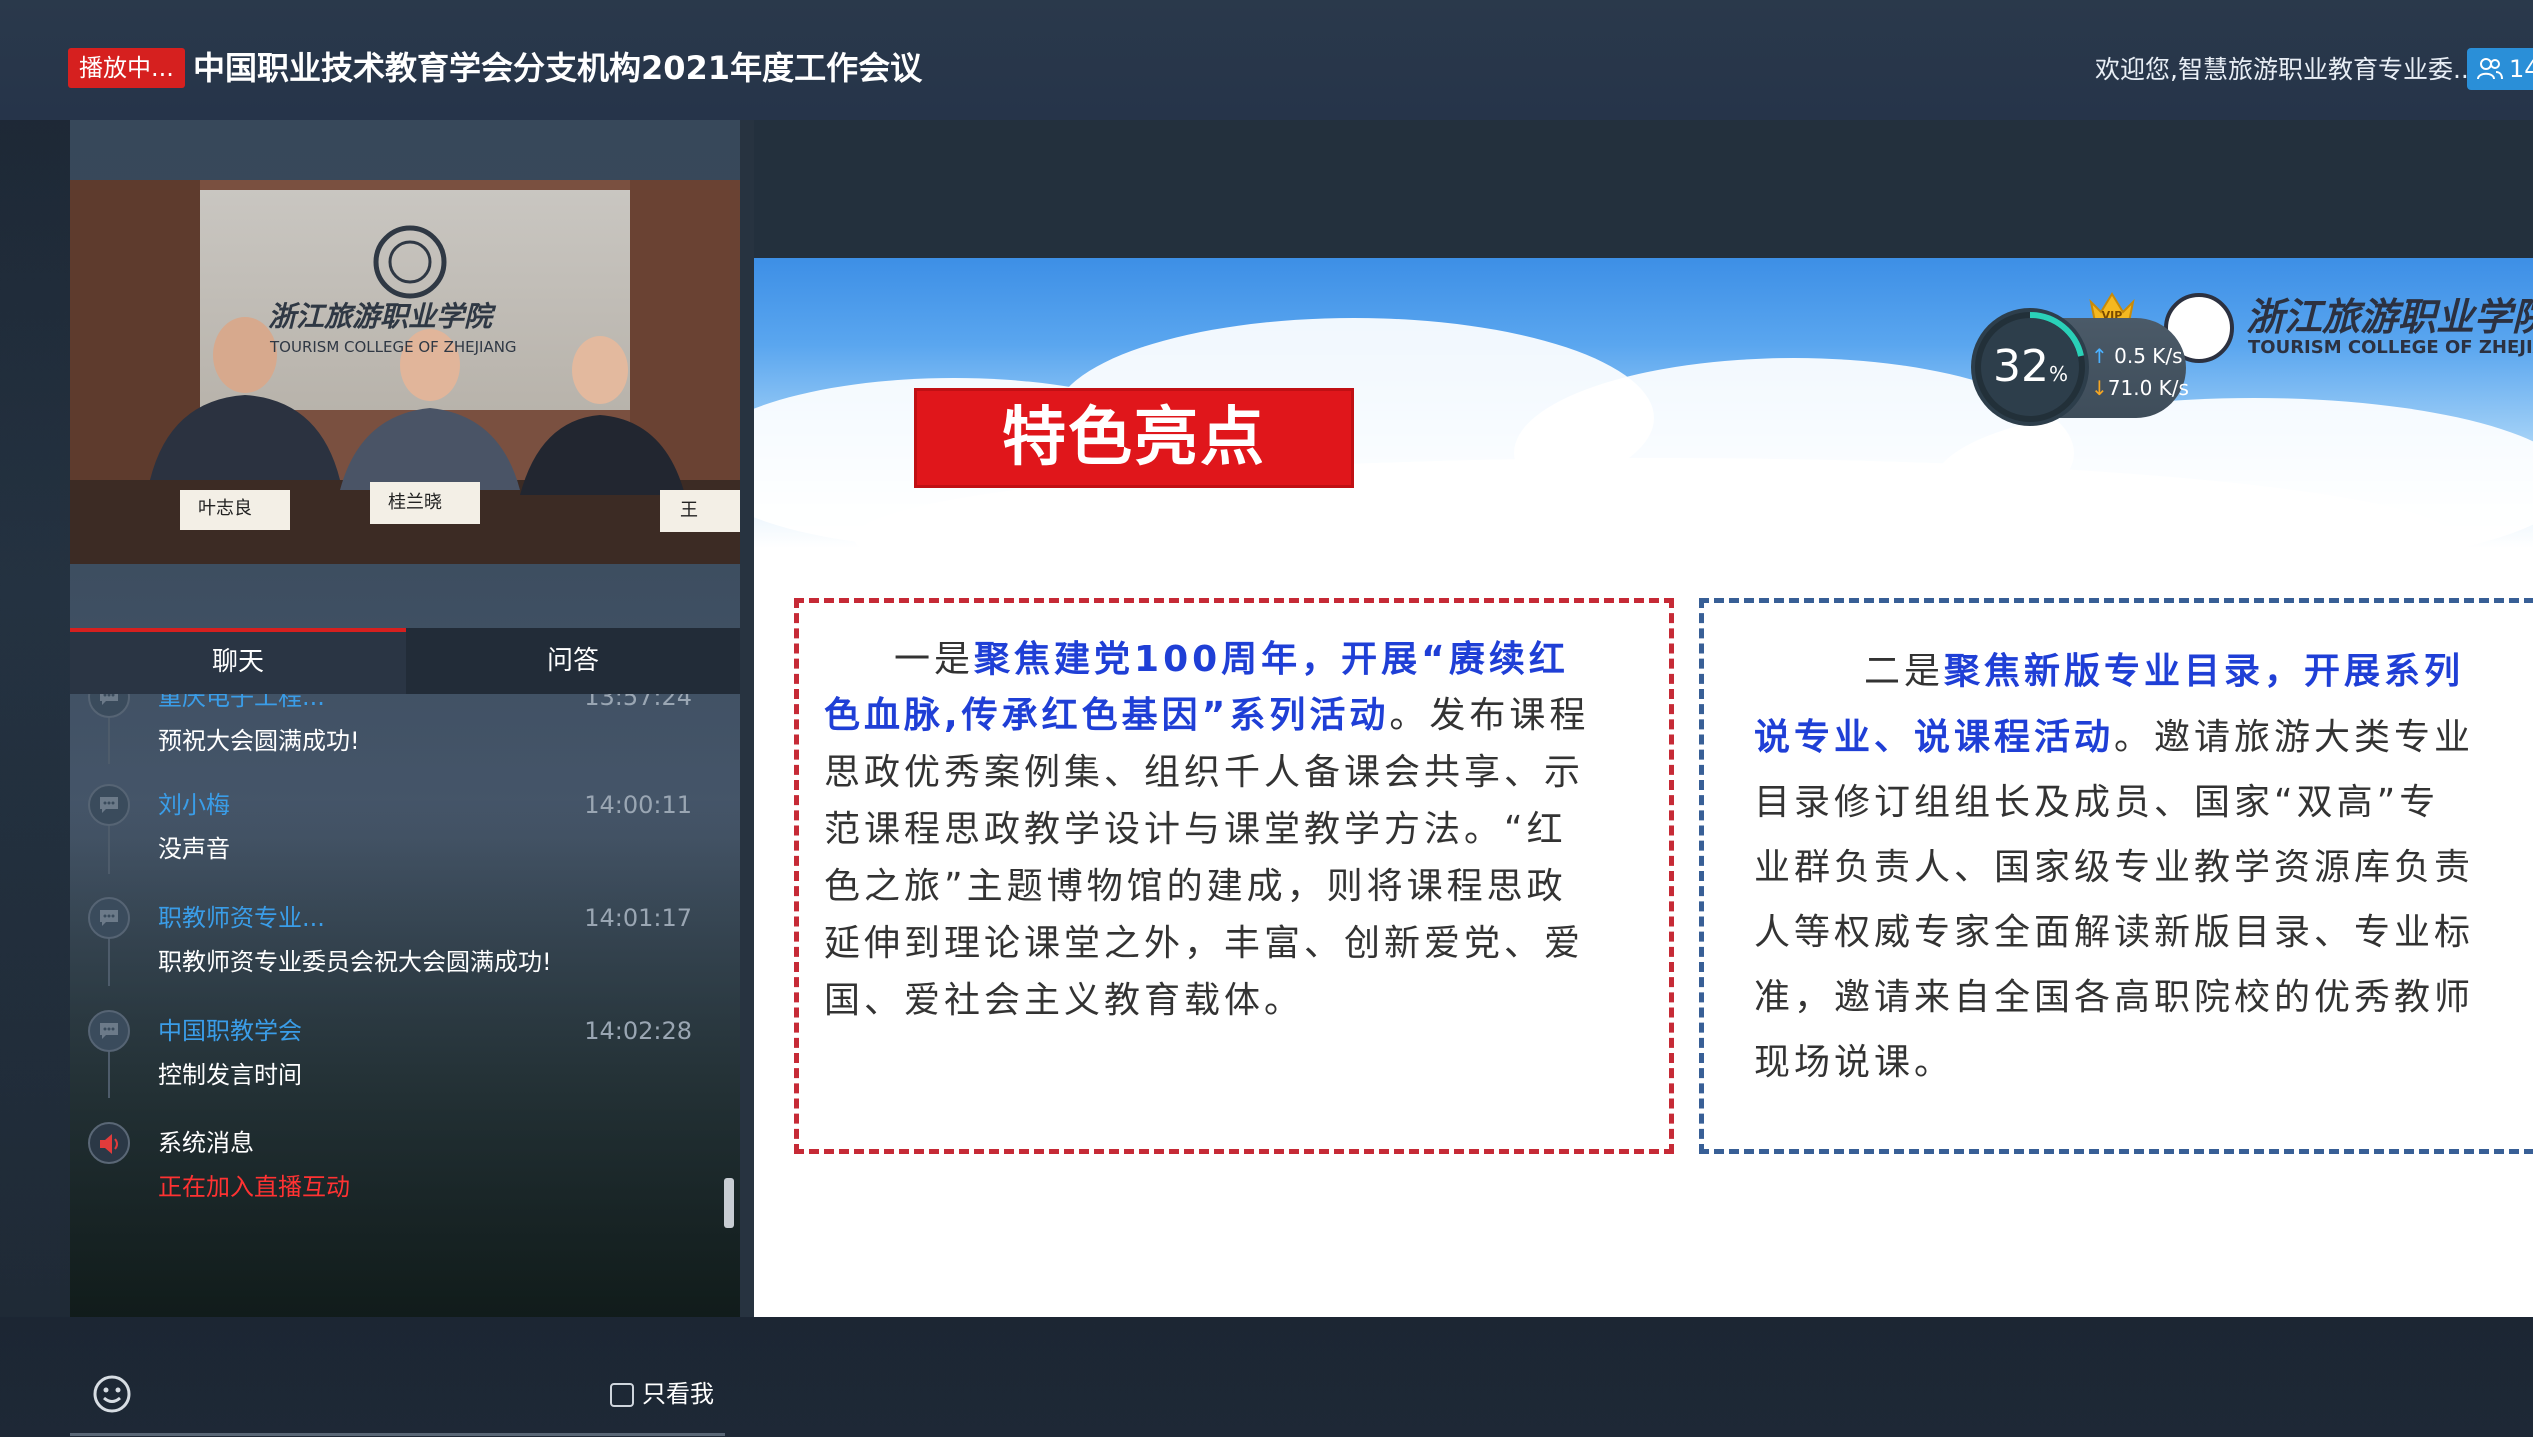  Describe the element at coordinates (1195, 886) in the screenshot. I see `panel-1-line-5: 色之旅”主题博物馆的建成，则将课程思政` at that location.